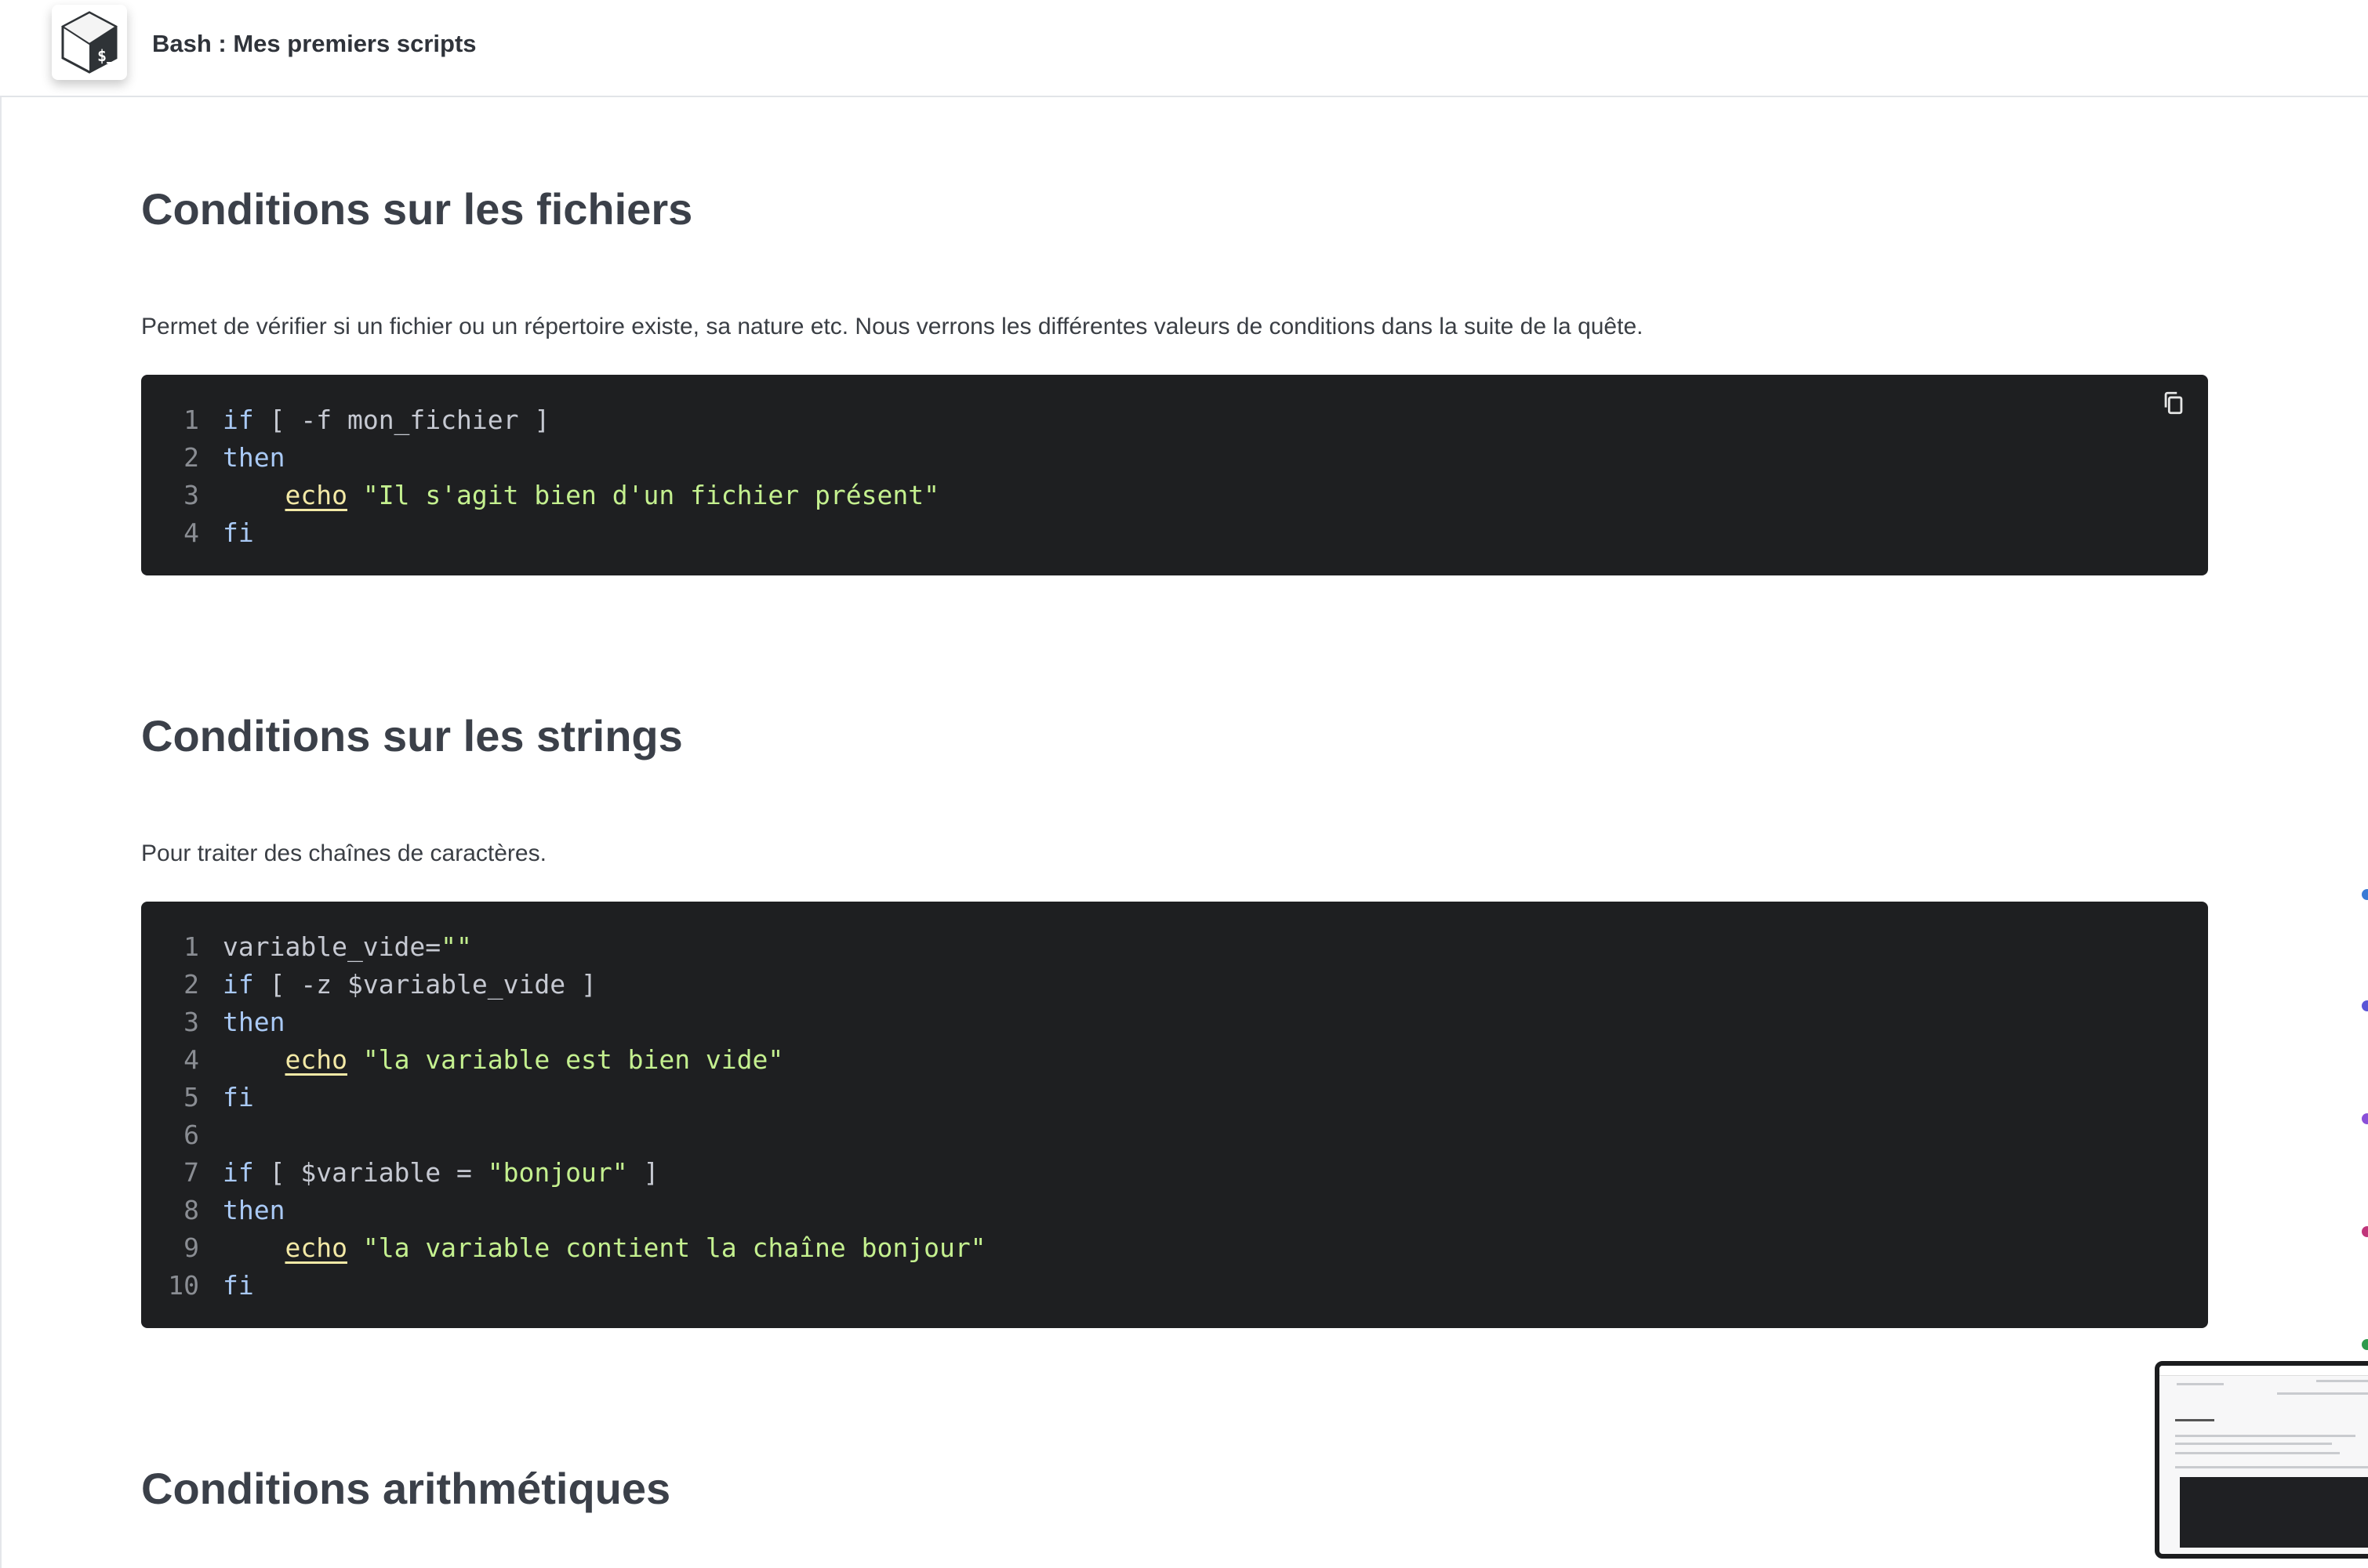 This screenshot has width=2368, height=1568. I want to click on course-header: $ Bash : Mes premiers scripts, so click(1184, 48).